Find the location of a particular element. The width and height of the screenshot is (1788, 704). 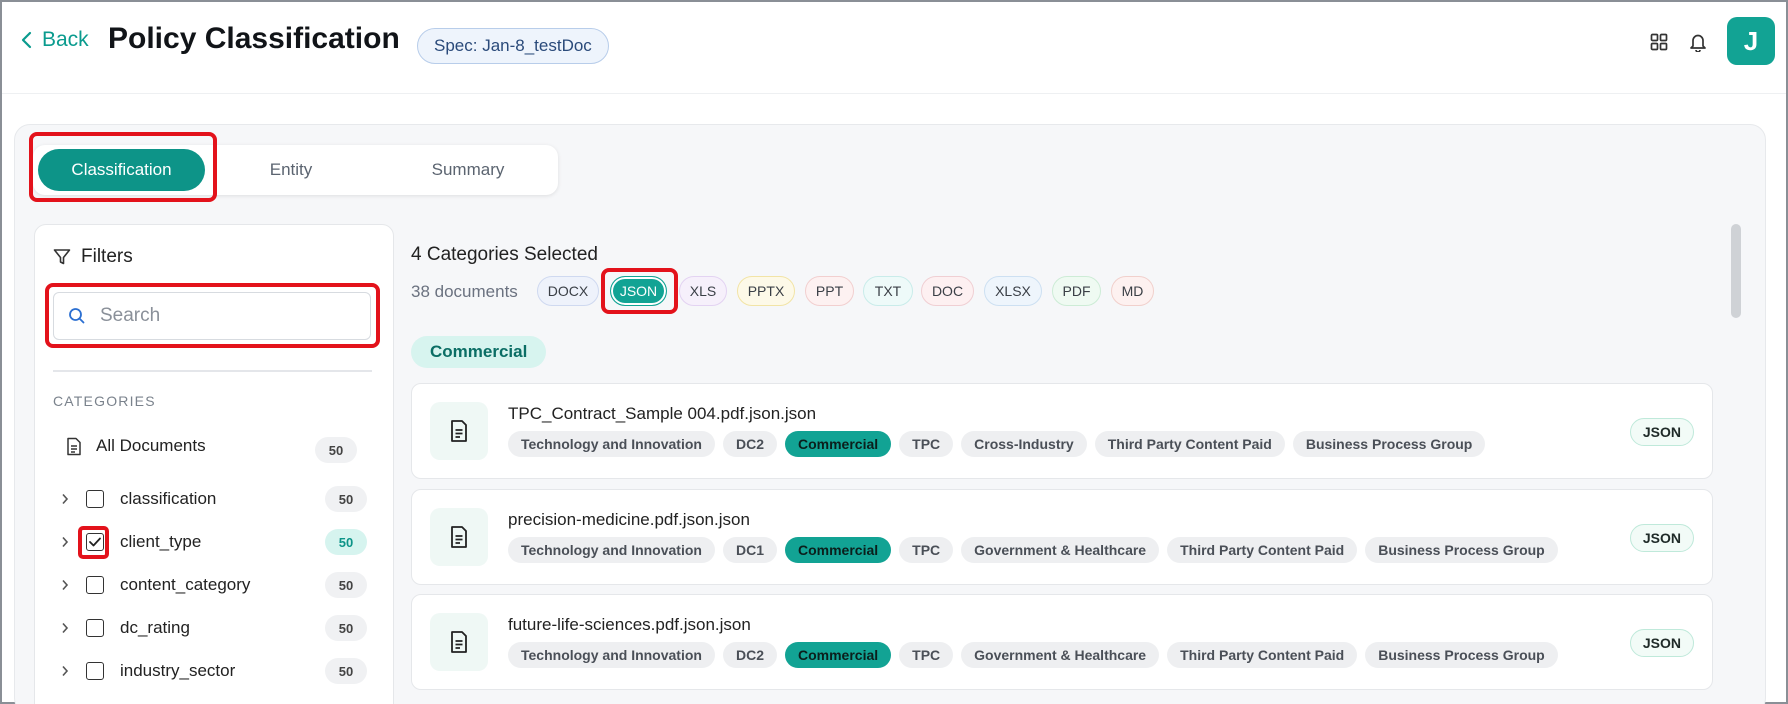

tag: Cross-Industry is located at coordinates (1024, 444).